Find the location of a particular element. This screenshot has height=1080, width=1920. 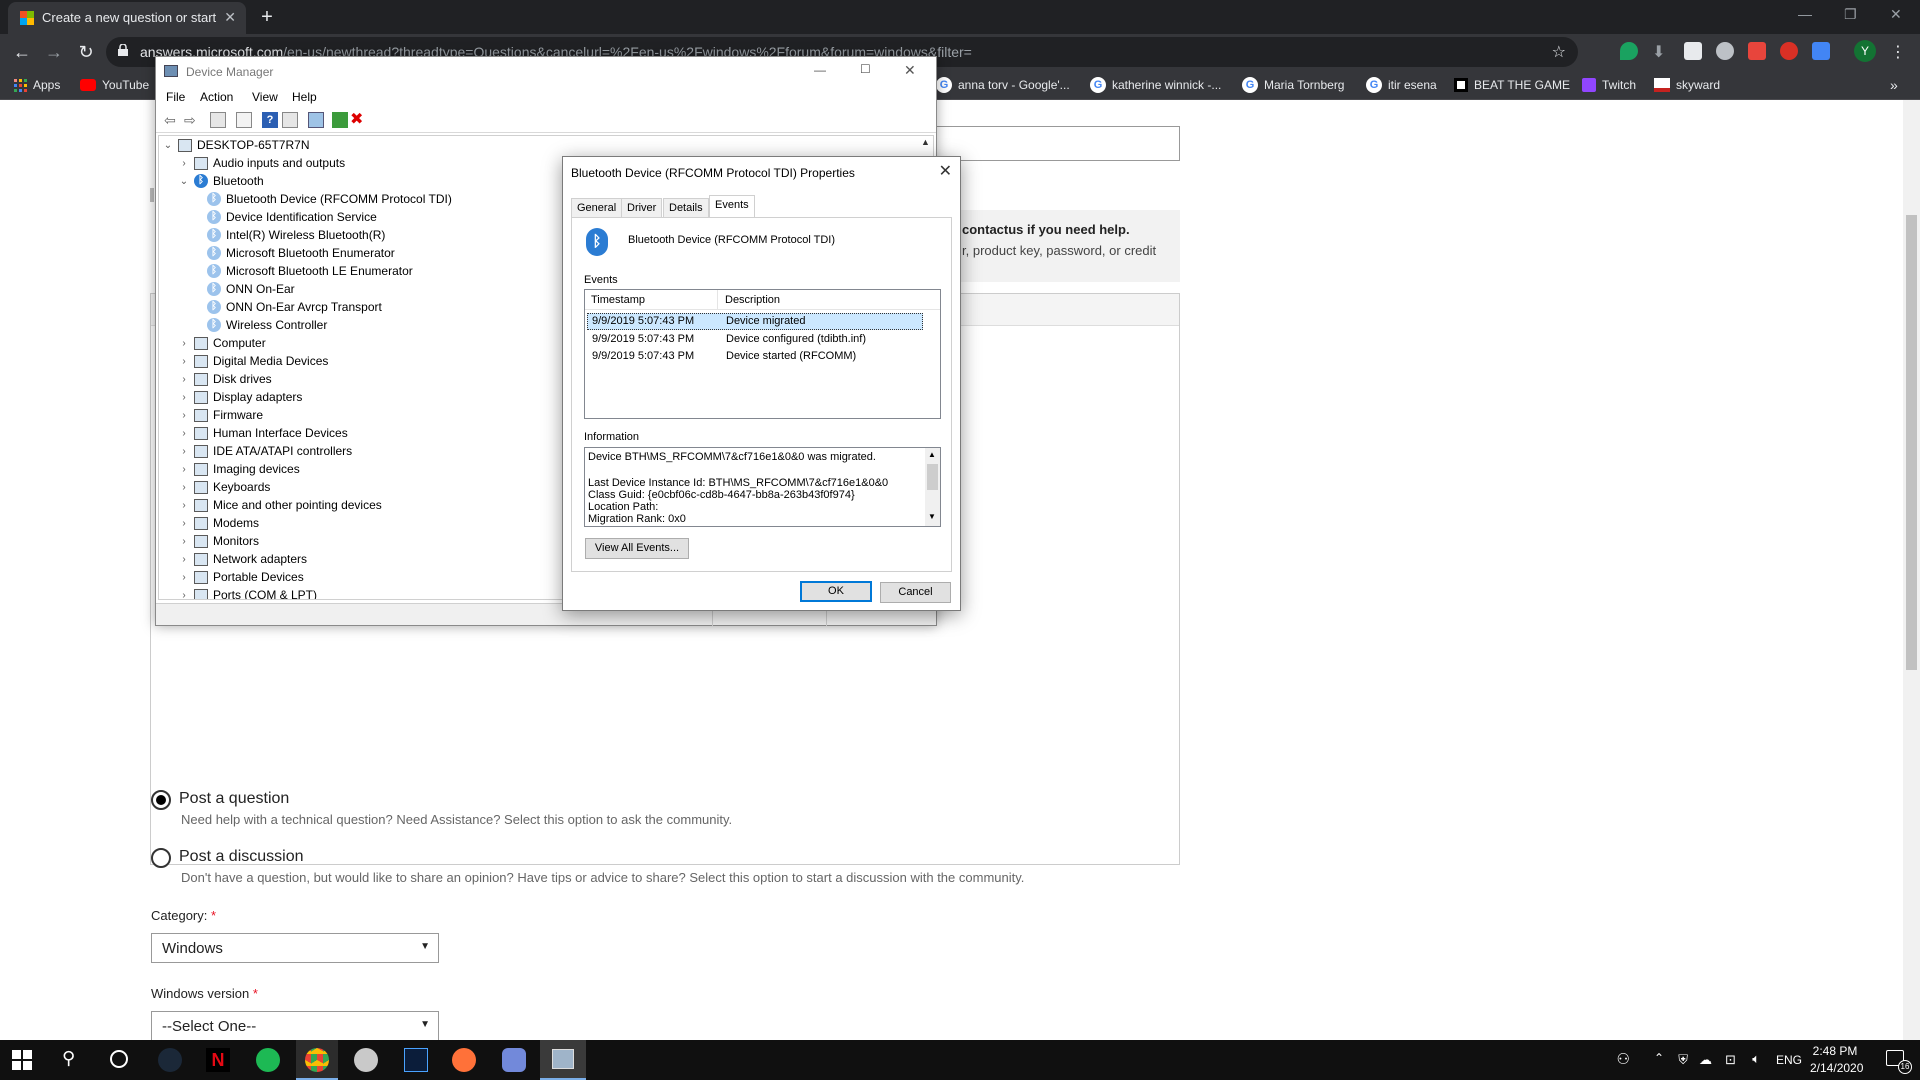

close-tab-icon: ✕ is located at coordinates (230, 17).